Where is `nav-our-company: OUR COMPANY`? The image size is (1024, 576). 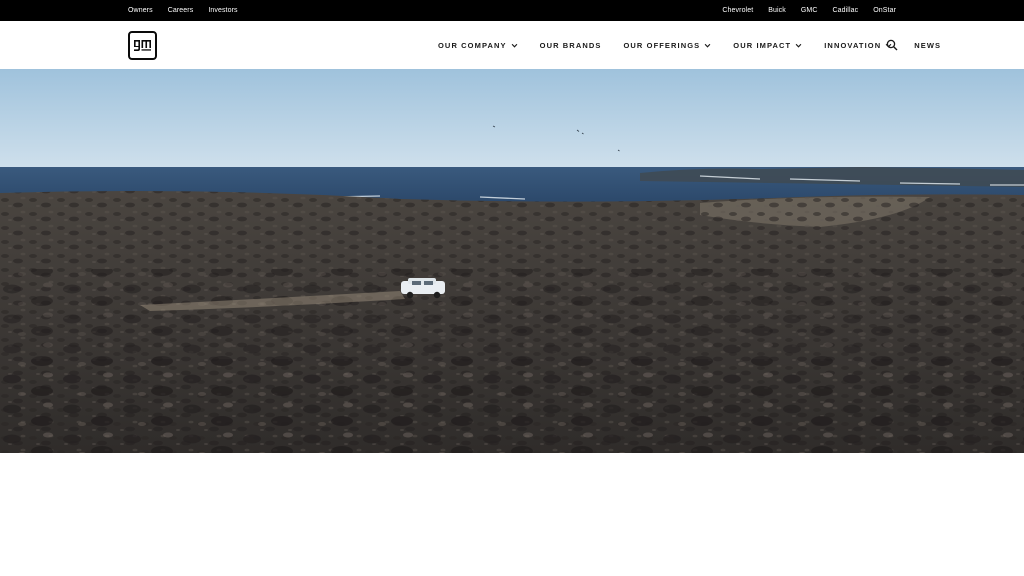
nav-our-company: OUR COMPANY is located at coordinates (478, 45).